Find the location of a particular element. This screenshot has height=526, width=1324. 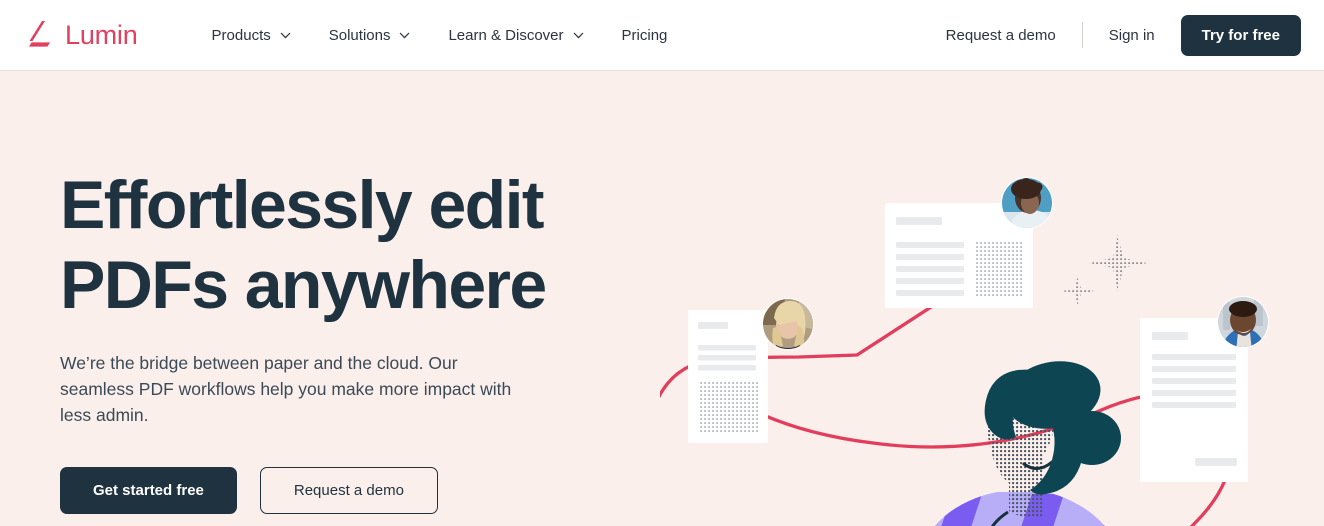

try-for-free-button: Try for free is located at coordinates (1240, 35).